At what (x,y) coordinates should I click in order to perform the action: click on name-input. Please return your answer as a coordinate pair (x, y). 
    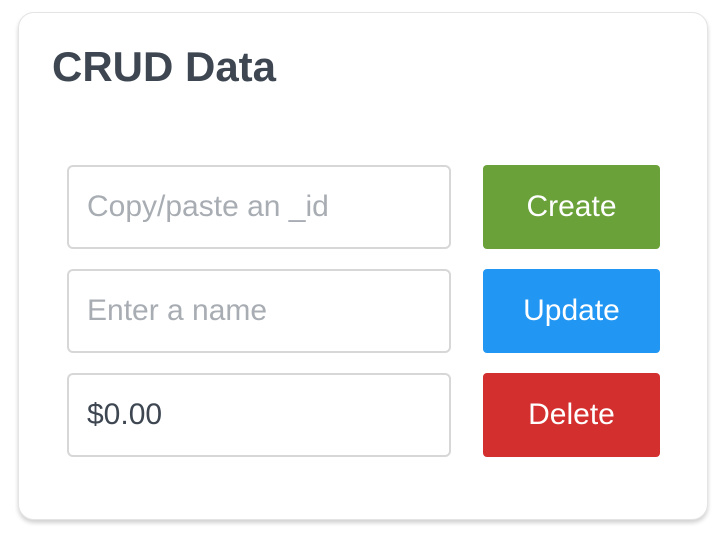
    Looking at the image, I should click on (259, 311).